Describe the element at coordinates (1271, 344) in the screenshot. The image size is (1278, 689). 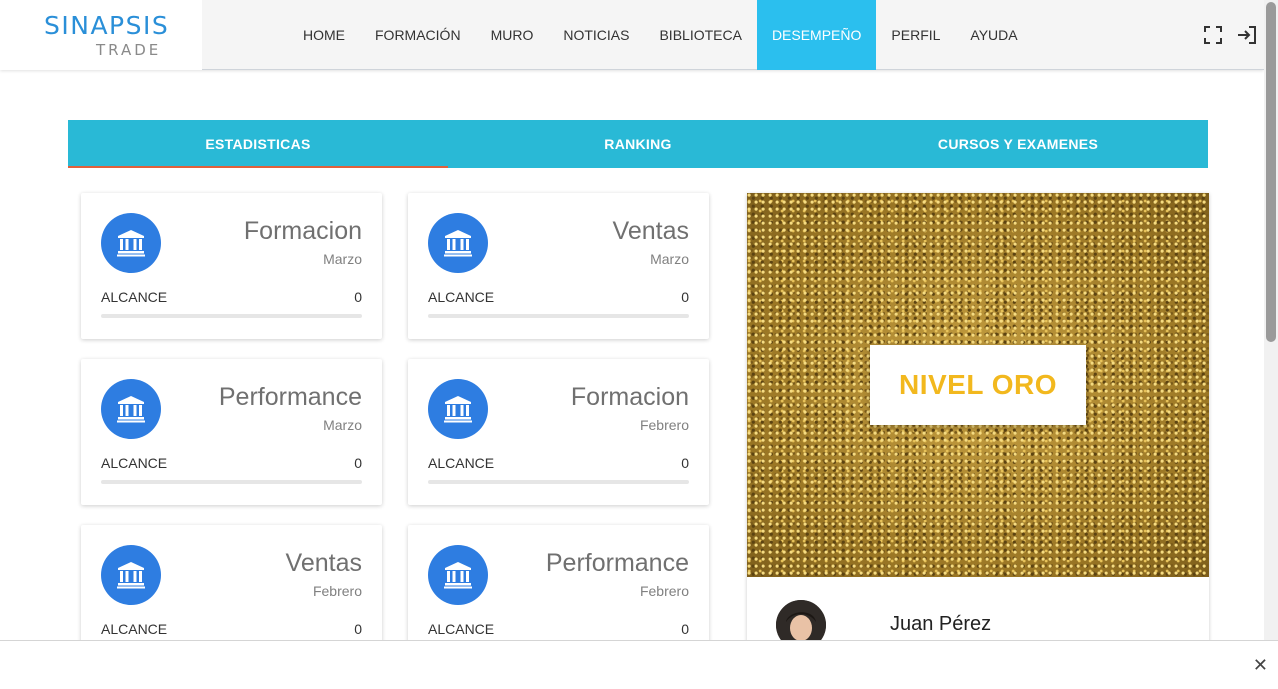
I see `page-scrollbar` at that location.